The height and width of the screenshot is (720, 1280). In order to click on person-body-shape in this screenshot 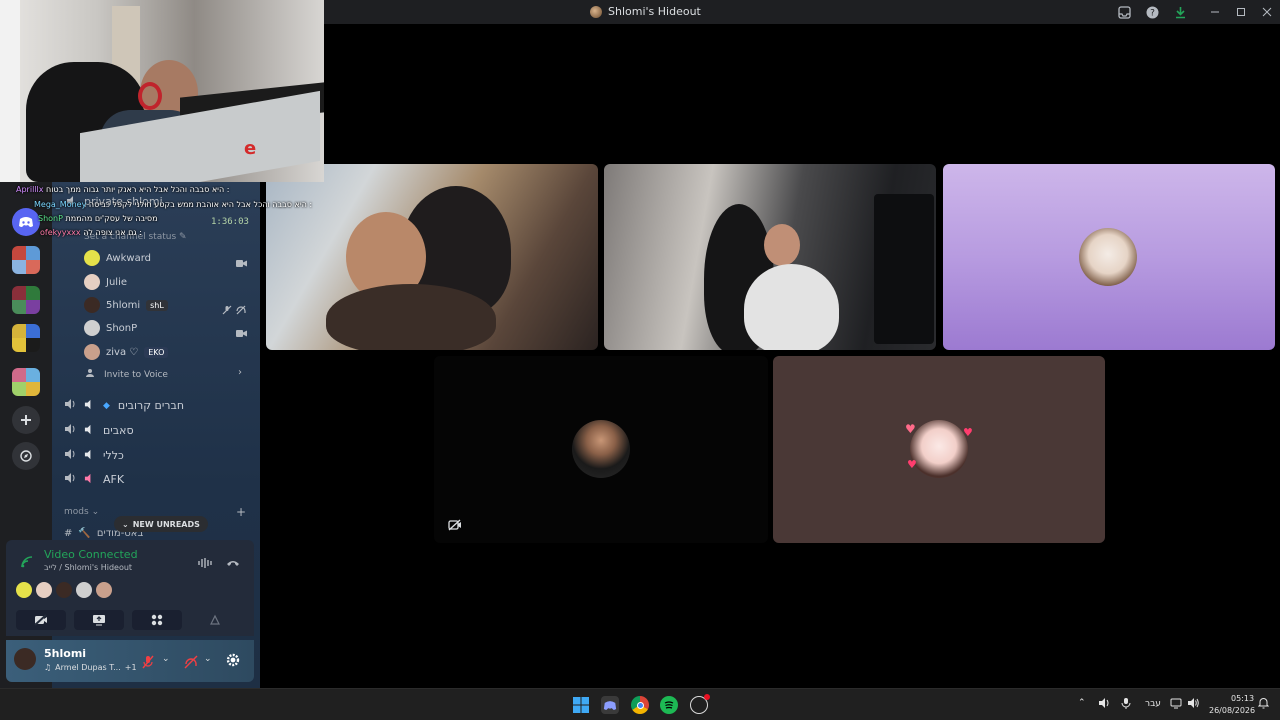, I will do `click(791, 307)`.